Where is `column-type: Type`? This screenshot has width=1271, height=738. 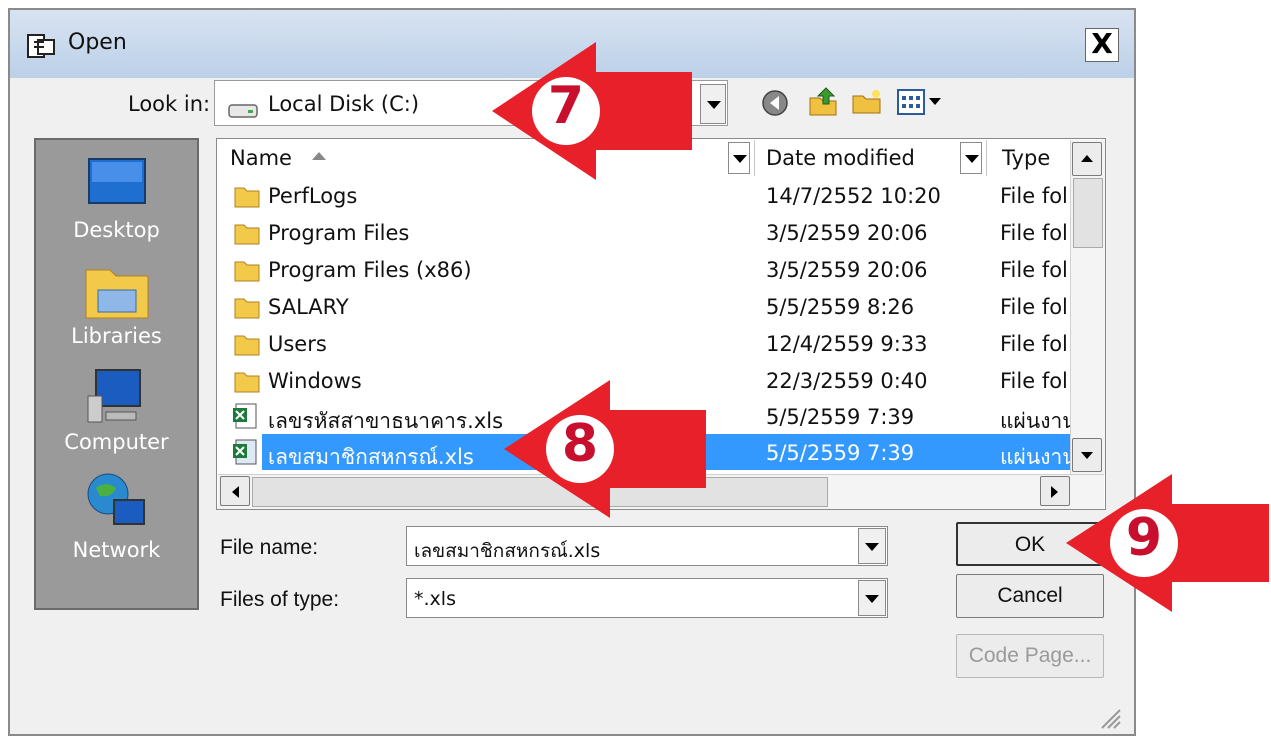 column-type: Type is located at coordinates (1026, 158).